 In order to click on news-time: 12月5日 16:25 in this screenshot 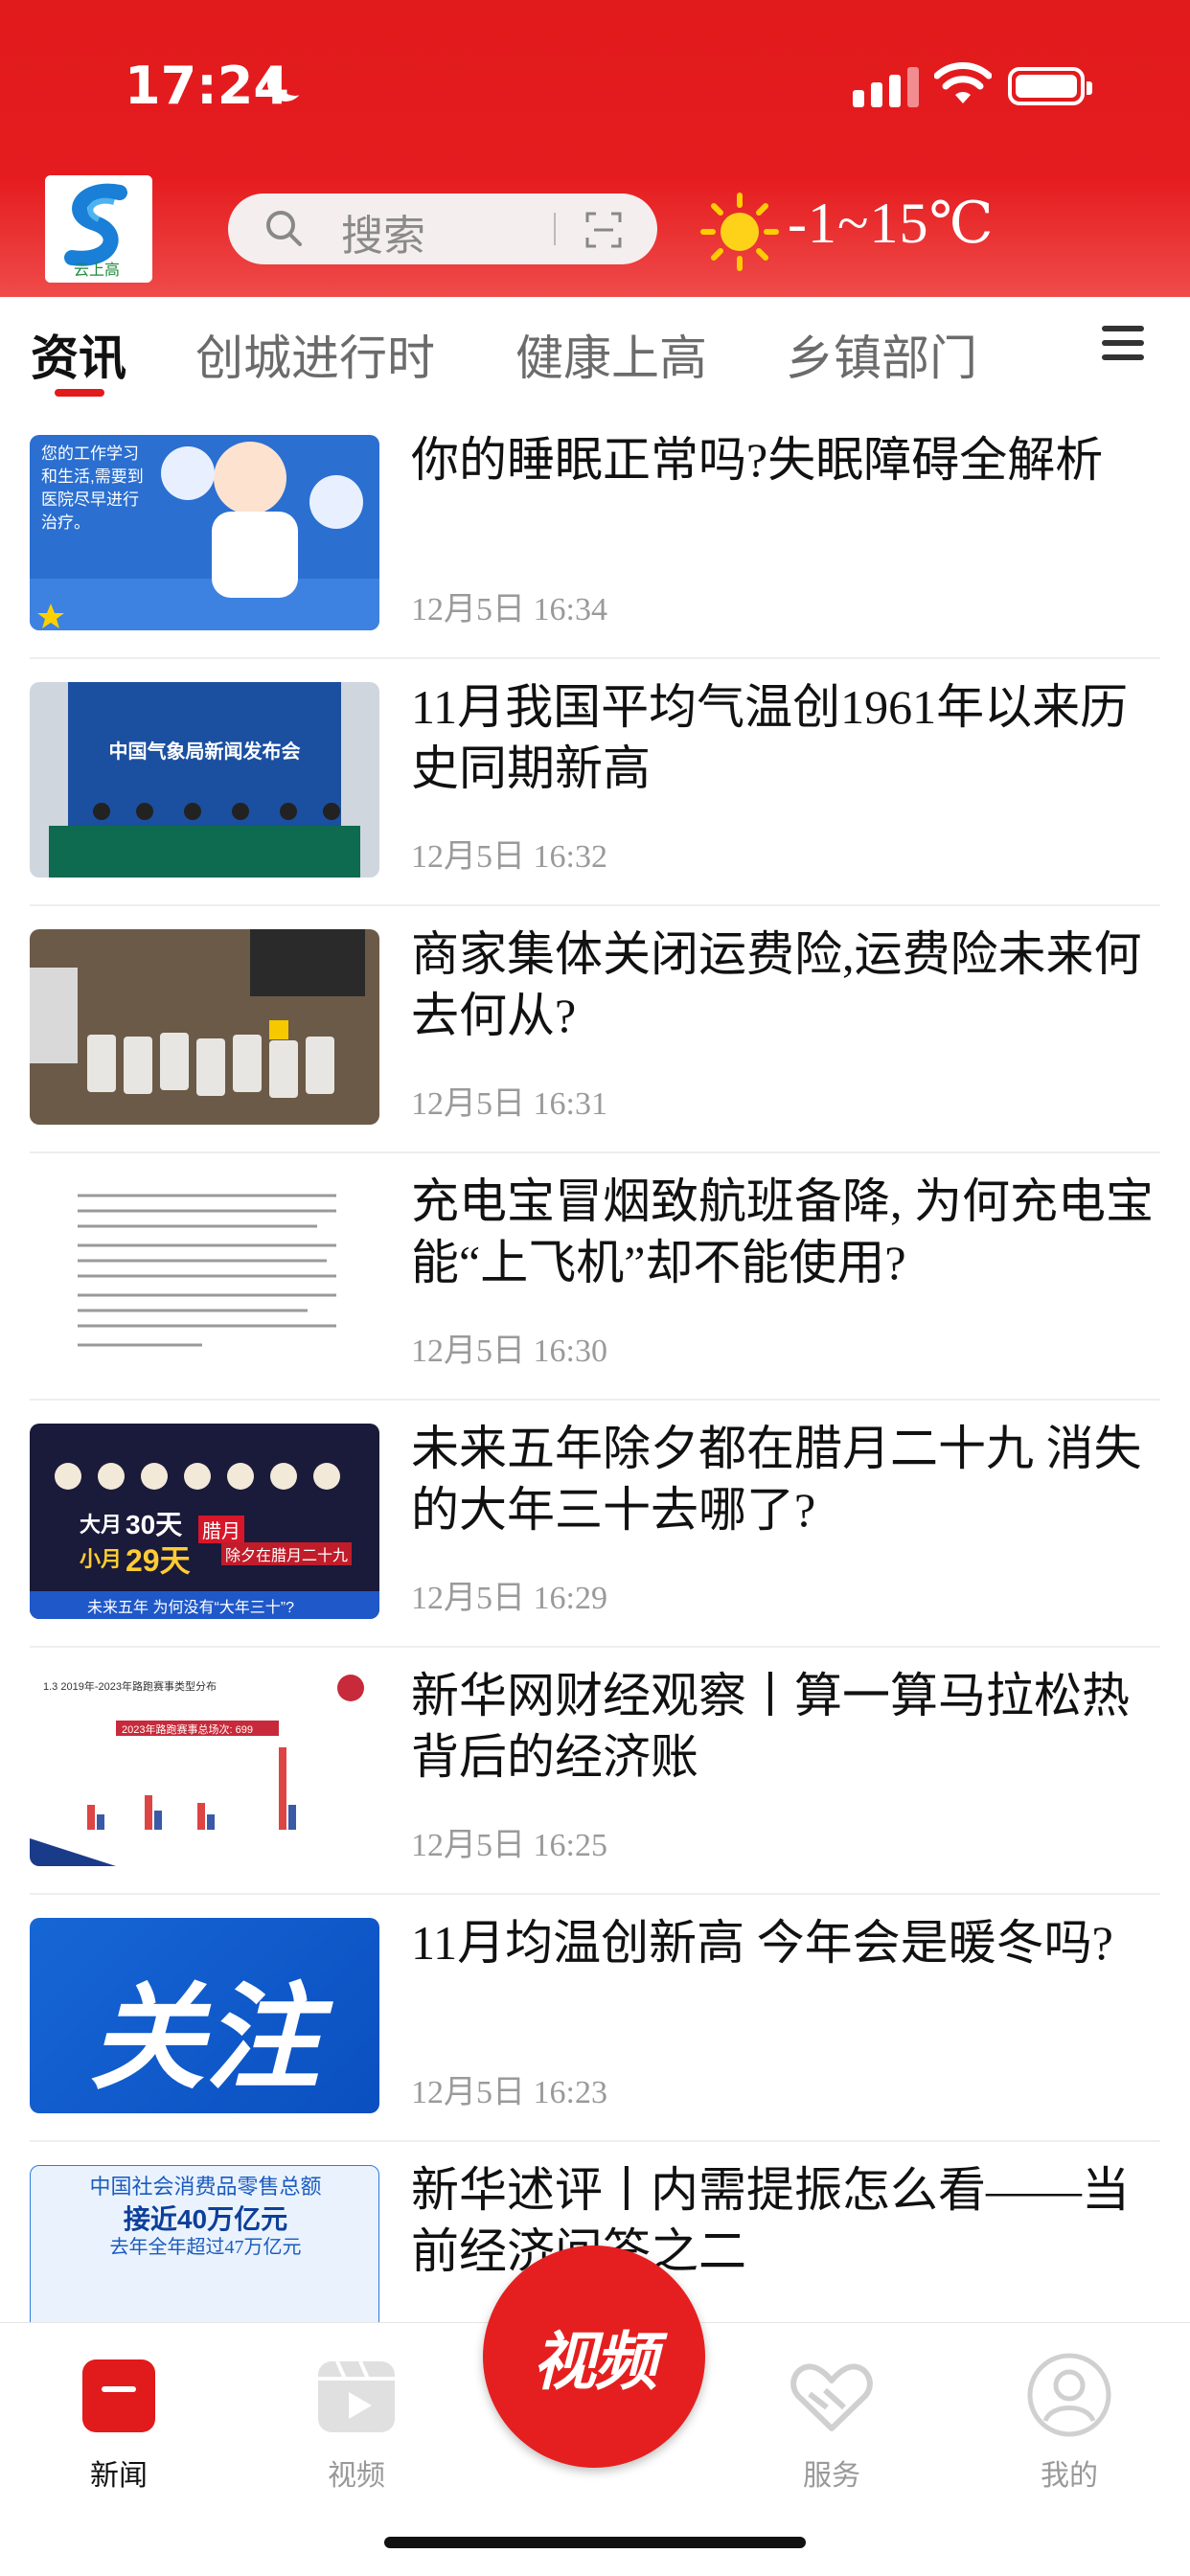, I will do `click(509, 1845)`.